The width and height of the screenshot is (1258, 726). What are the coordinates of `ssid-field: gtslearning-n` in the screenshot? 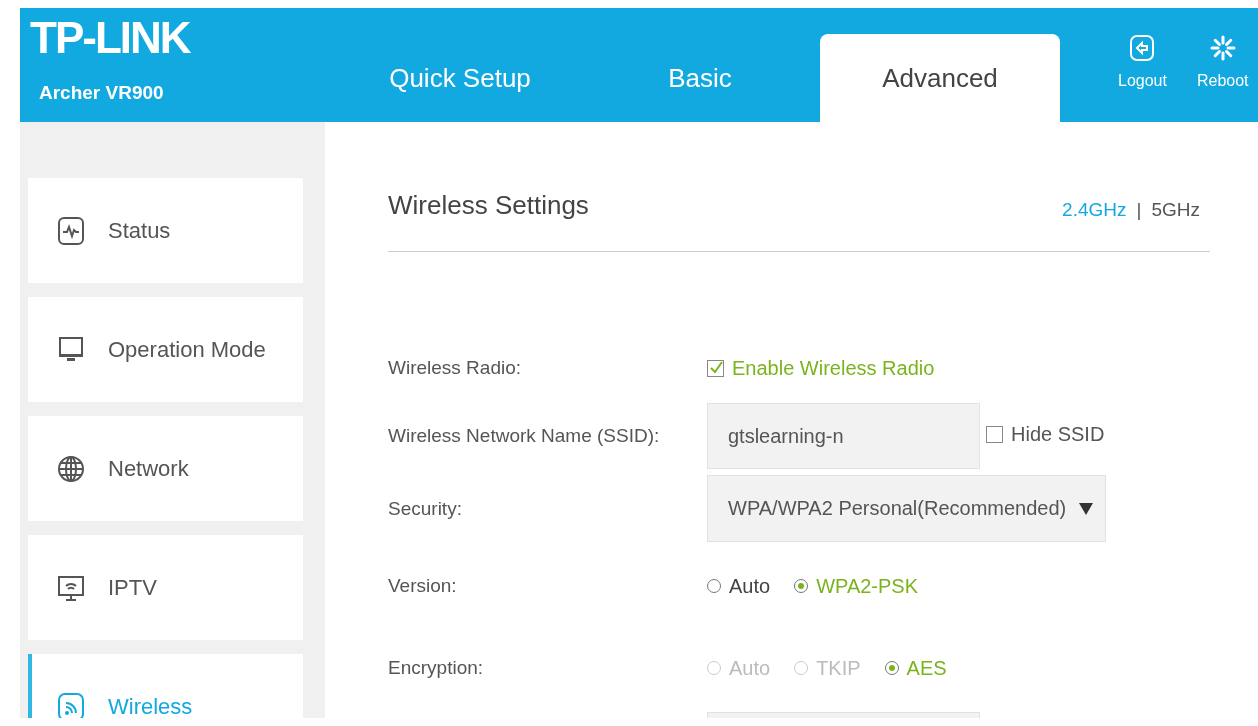 It's located at (843, 436).